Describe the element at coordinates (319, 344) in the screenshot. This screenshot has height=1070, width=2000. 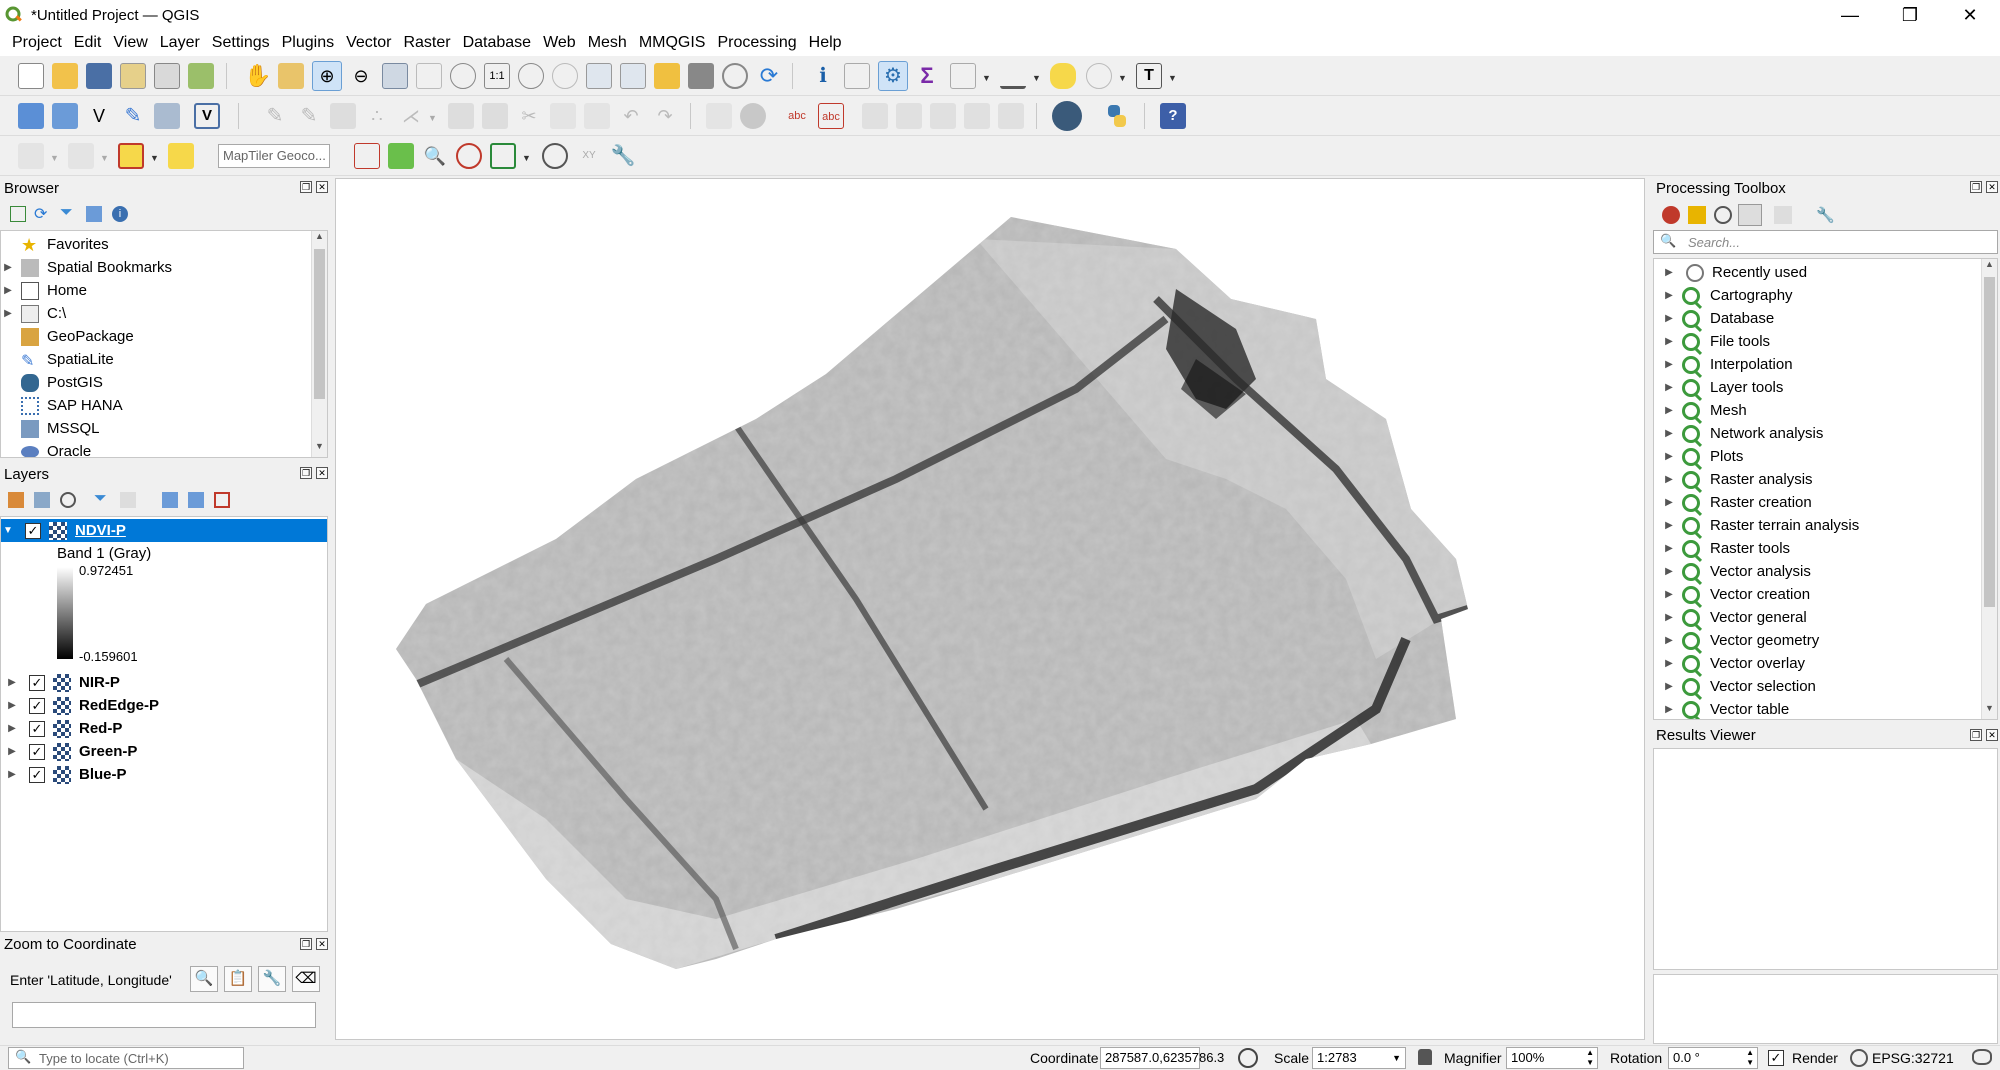
I see `browser-scrollbar: ▲ ▼` at that location.